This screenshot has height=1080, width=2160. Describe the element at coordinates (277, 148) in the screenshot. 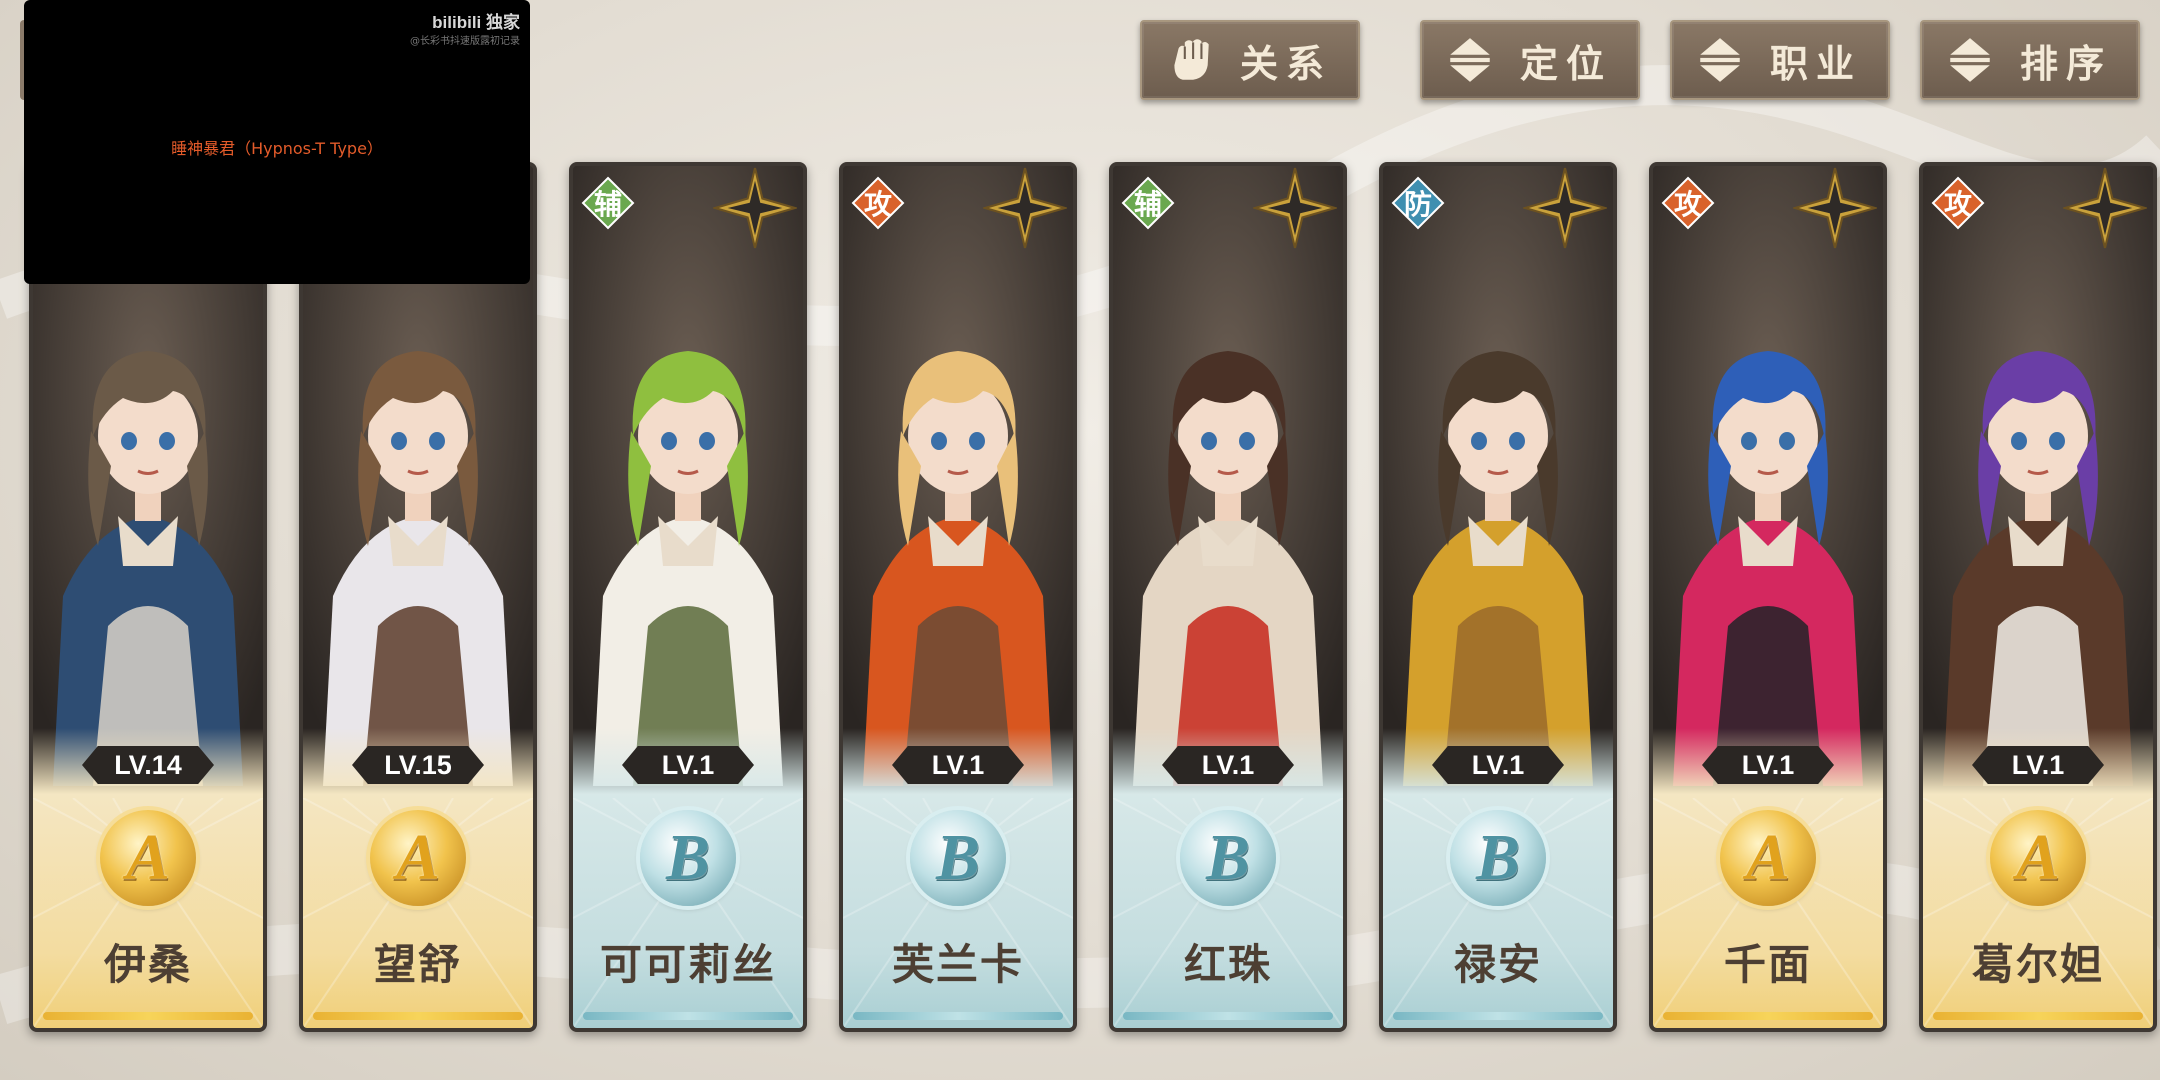

I see `overlay-caption: 睡神暴君（Hypnos-T Type）` at that location.